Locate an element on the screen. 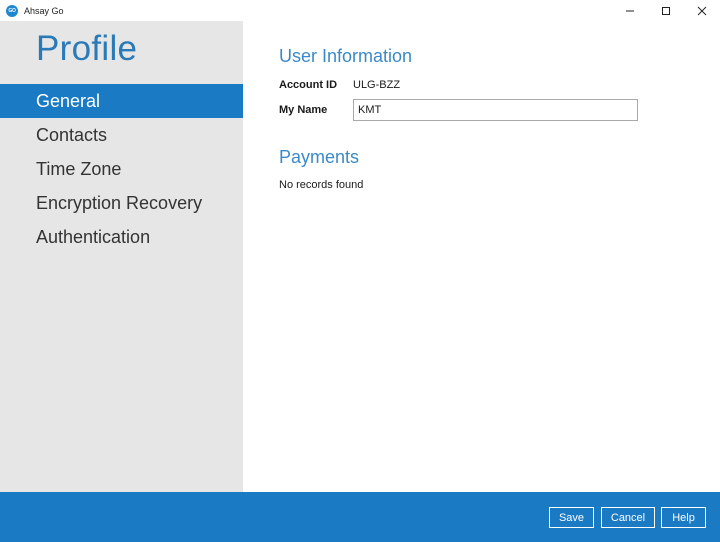  sidebar-item-encryption-recovery: Encryption Recovery is located at coordinates (121, 203).